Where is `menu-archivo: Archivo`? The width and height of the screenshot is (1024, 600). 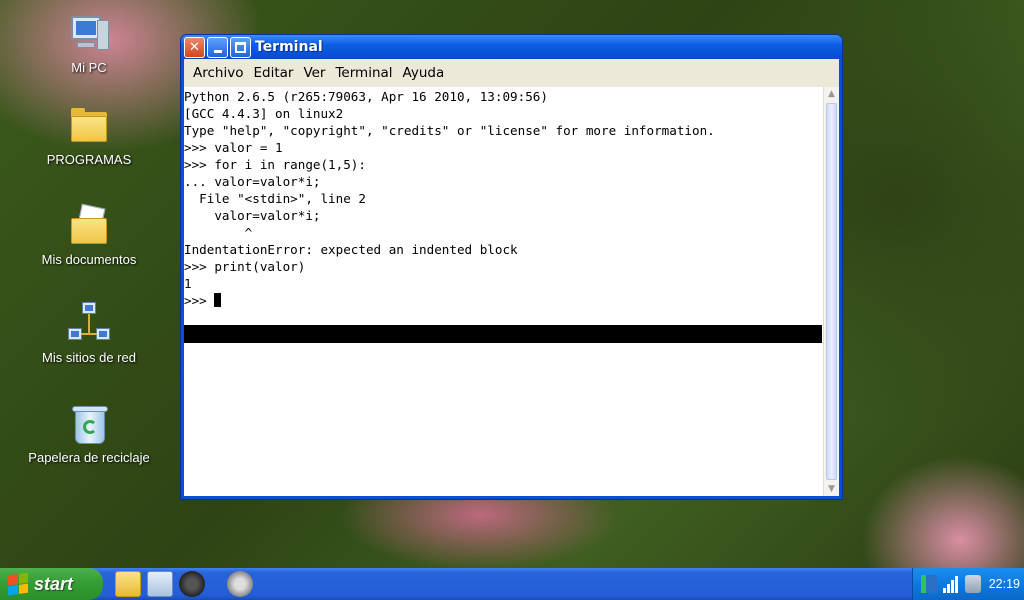
menu-archivo: Archivo is located at coordinates (218, 73).